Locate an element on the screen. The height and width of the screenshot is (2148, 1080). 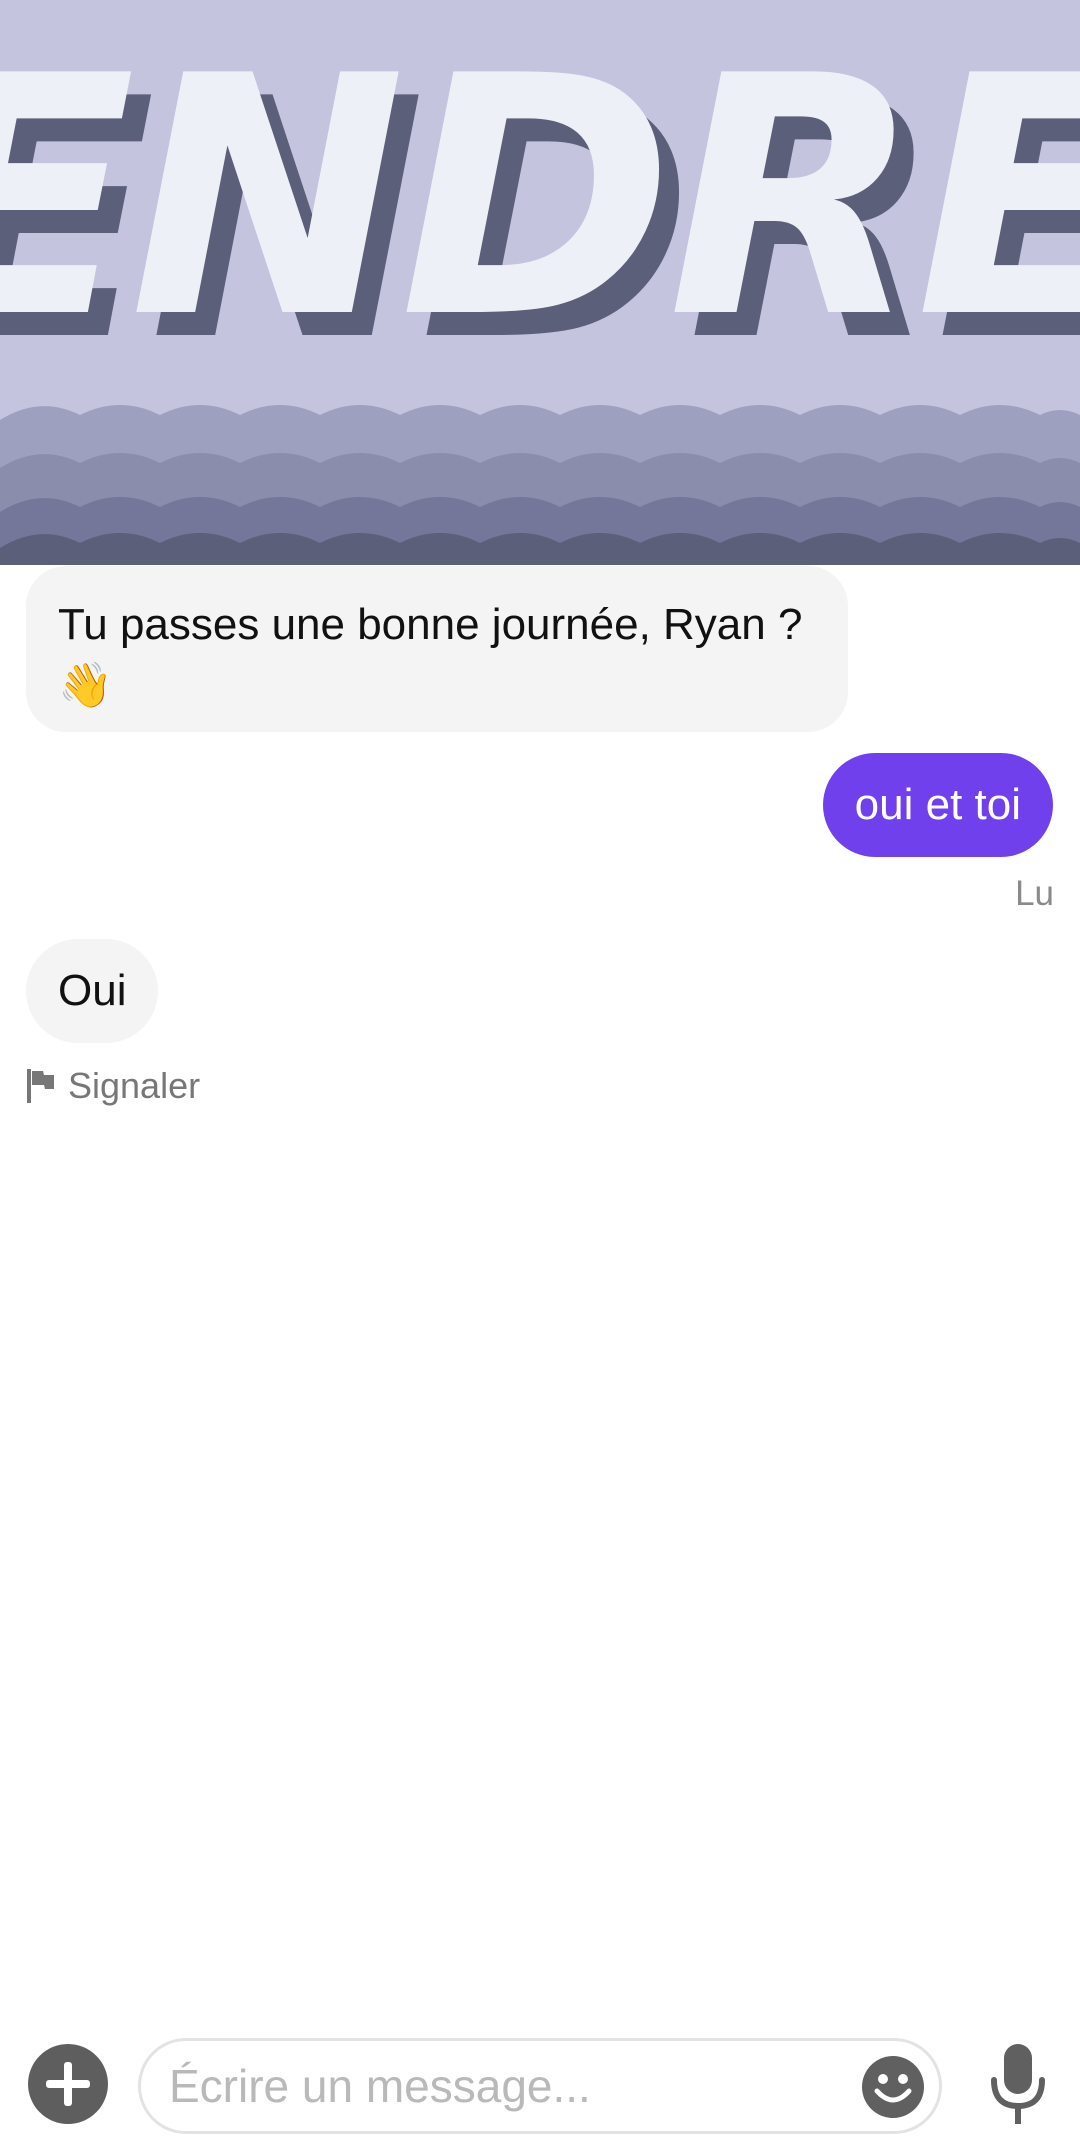
outgoing-message-bubble: oui et toi is located at coordinates (937, 805).